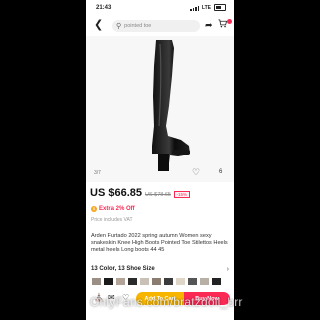  I want to click on watermark-text: OnlyFans.com/bratzdoll_brr, so click(166, 302).